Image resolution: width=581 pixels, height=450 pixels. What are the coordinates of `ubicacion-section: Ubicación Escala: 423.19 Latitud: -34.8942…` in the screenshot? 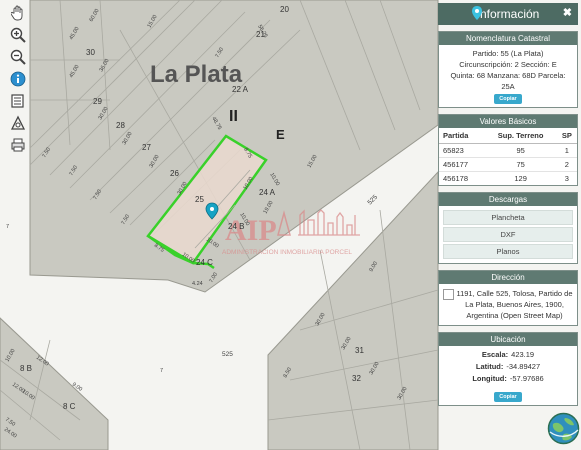 It's located at (508, 369).